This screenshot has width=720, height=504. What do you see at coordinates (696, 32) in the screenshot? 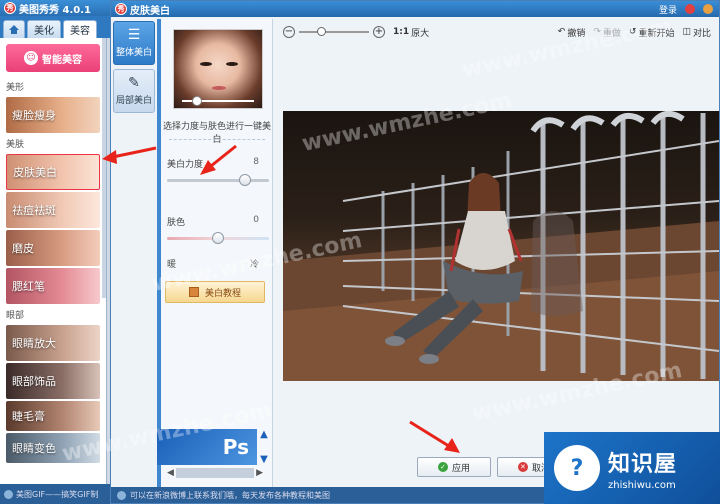
I see `compare-button: ◫ 对比` at bounding box center [696, 32].